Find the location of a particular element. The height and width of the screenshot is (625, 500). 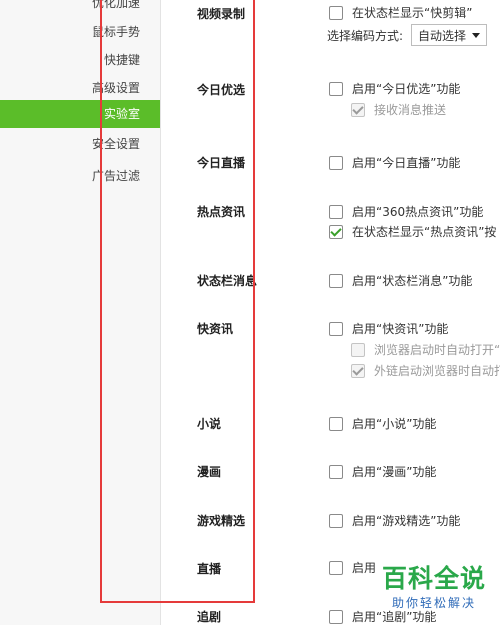

sidebar-item-mouse-gesture: 鼠标手势 is located at coordinates (116, 31).